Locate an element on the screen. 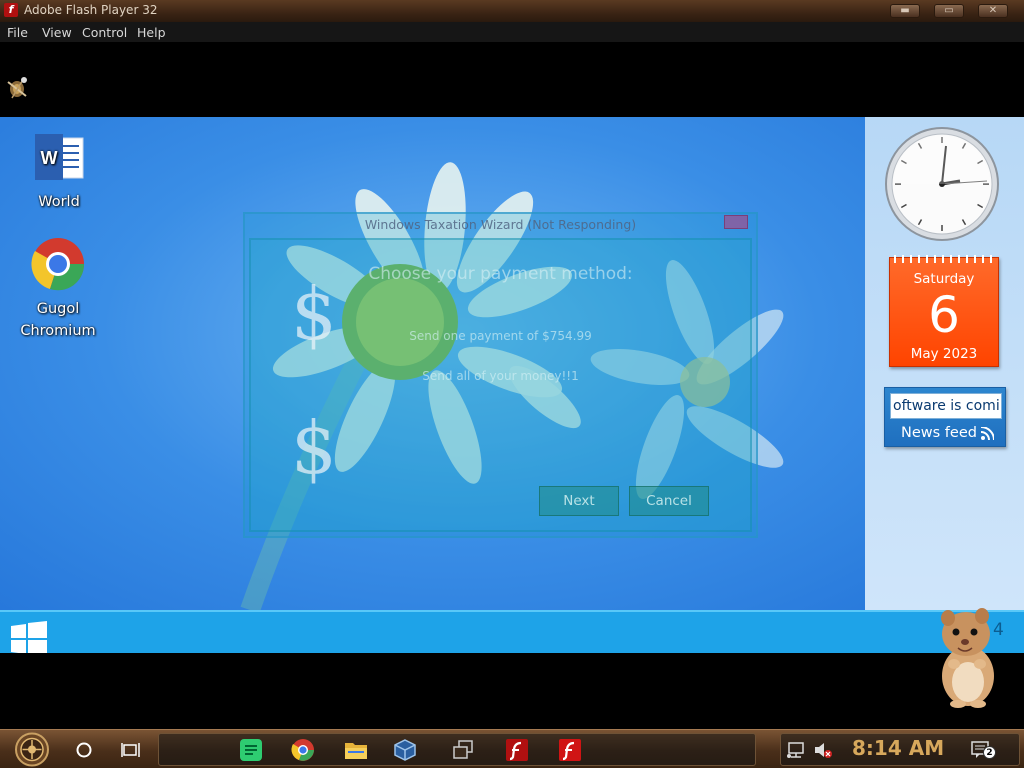 This screenshot has height=768, width=1024. wizard-close-button is located at coordinates (736, 222).